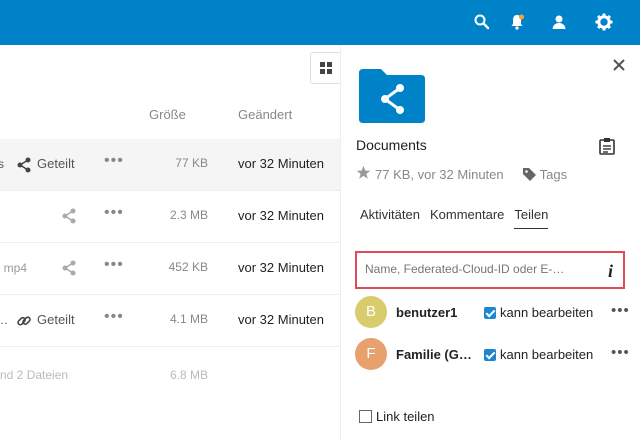 This screenshot has width=640, height=441. What do you see at coordinates (391, 145) in the screenshot?
I see `file-title: Documents` at bounding box center [391, 145].